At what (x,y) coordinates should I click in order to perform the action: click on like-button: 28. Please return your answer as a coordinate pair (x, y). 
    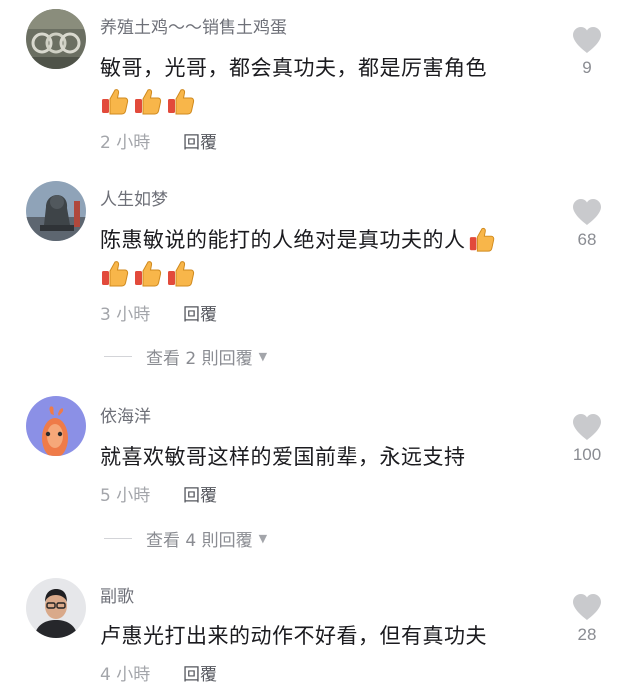
    Looking at the image, I should click on (587, 619).